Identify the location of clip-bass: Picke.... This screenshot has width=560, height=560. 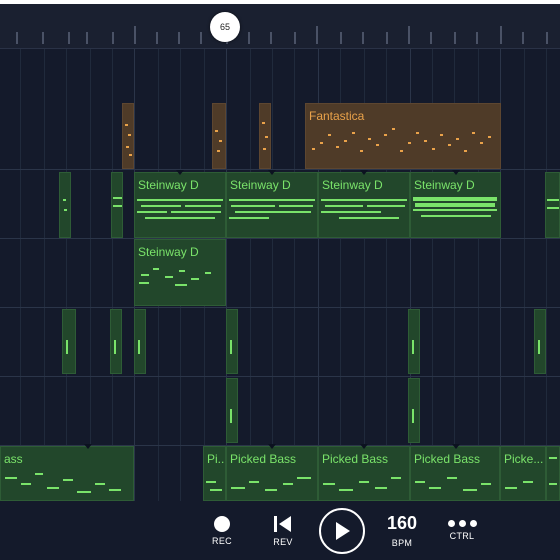
(523, 473).